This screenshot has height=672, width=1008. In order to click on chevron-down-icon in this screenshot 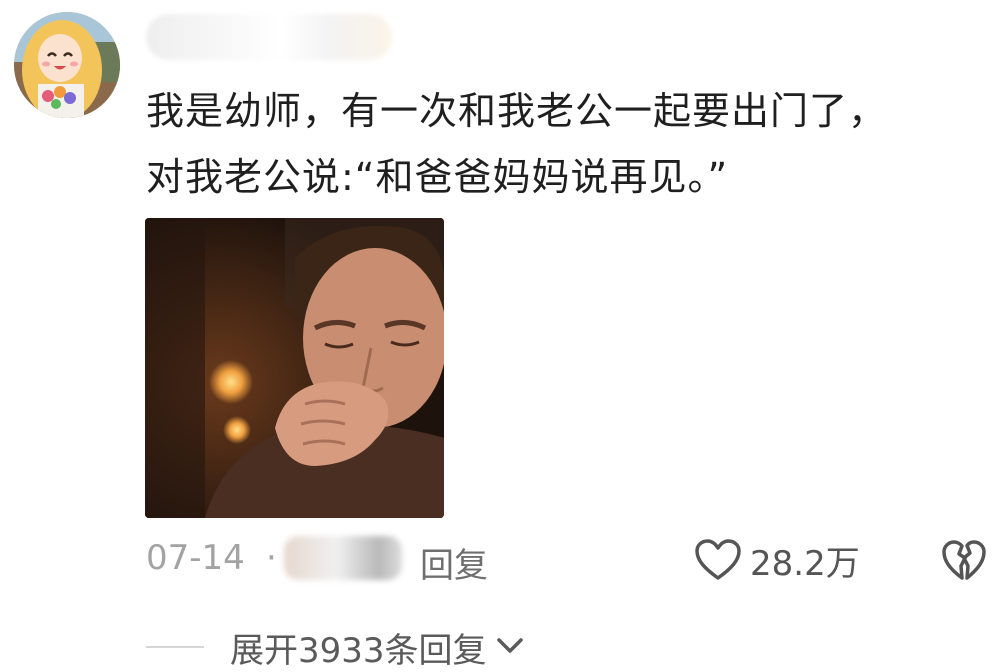, I will do `click(510, 647)`.